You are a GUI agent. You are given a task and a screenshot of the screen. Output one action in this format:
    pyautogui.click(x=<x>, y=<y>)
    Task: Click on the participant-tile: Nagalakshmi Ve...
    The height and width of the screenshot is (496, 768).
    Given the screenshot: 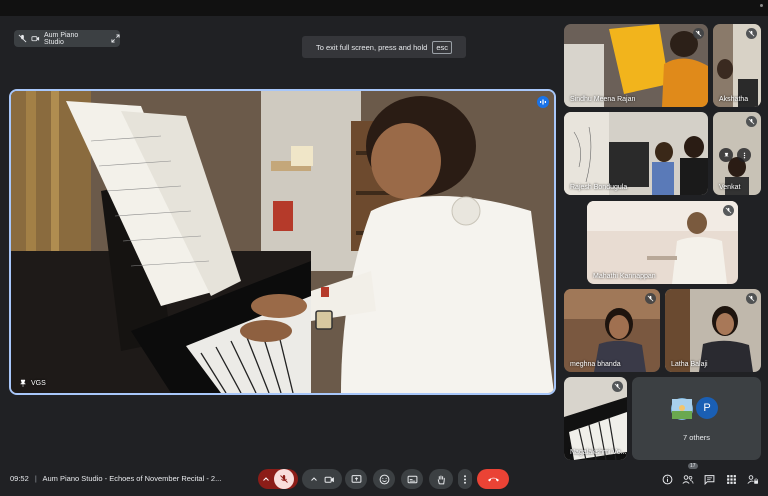 What is the action you would take?
    pyautogui.click(x=595, y=418)
    